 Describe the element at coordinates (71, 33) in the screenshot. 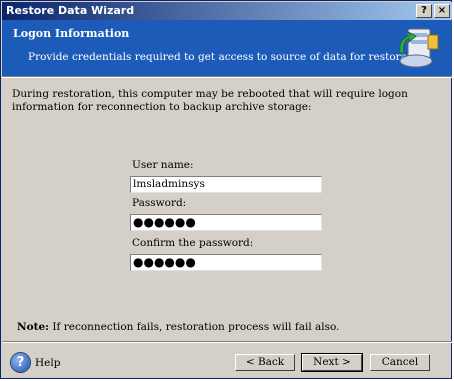

I see `header-title: Logon Information` at that location.